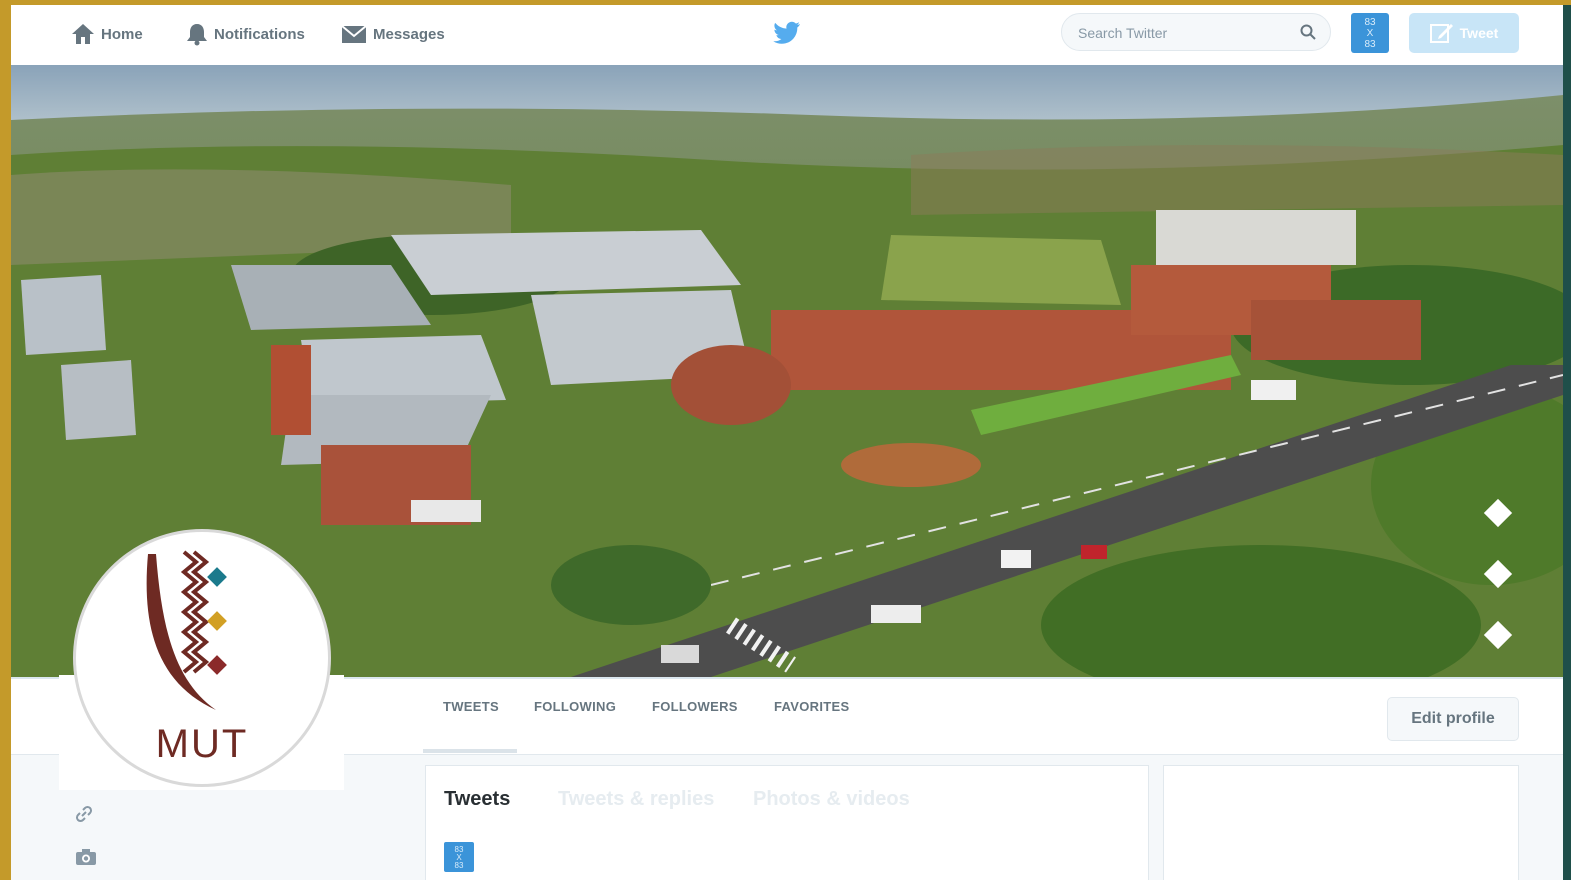 The image size is (1571, 880). Describe the element at coordinates (1370, 44) in the screenshot. I see `avatar-text-3: 83` at that location.